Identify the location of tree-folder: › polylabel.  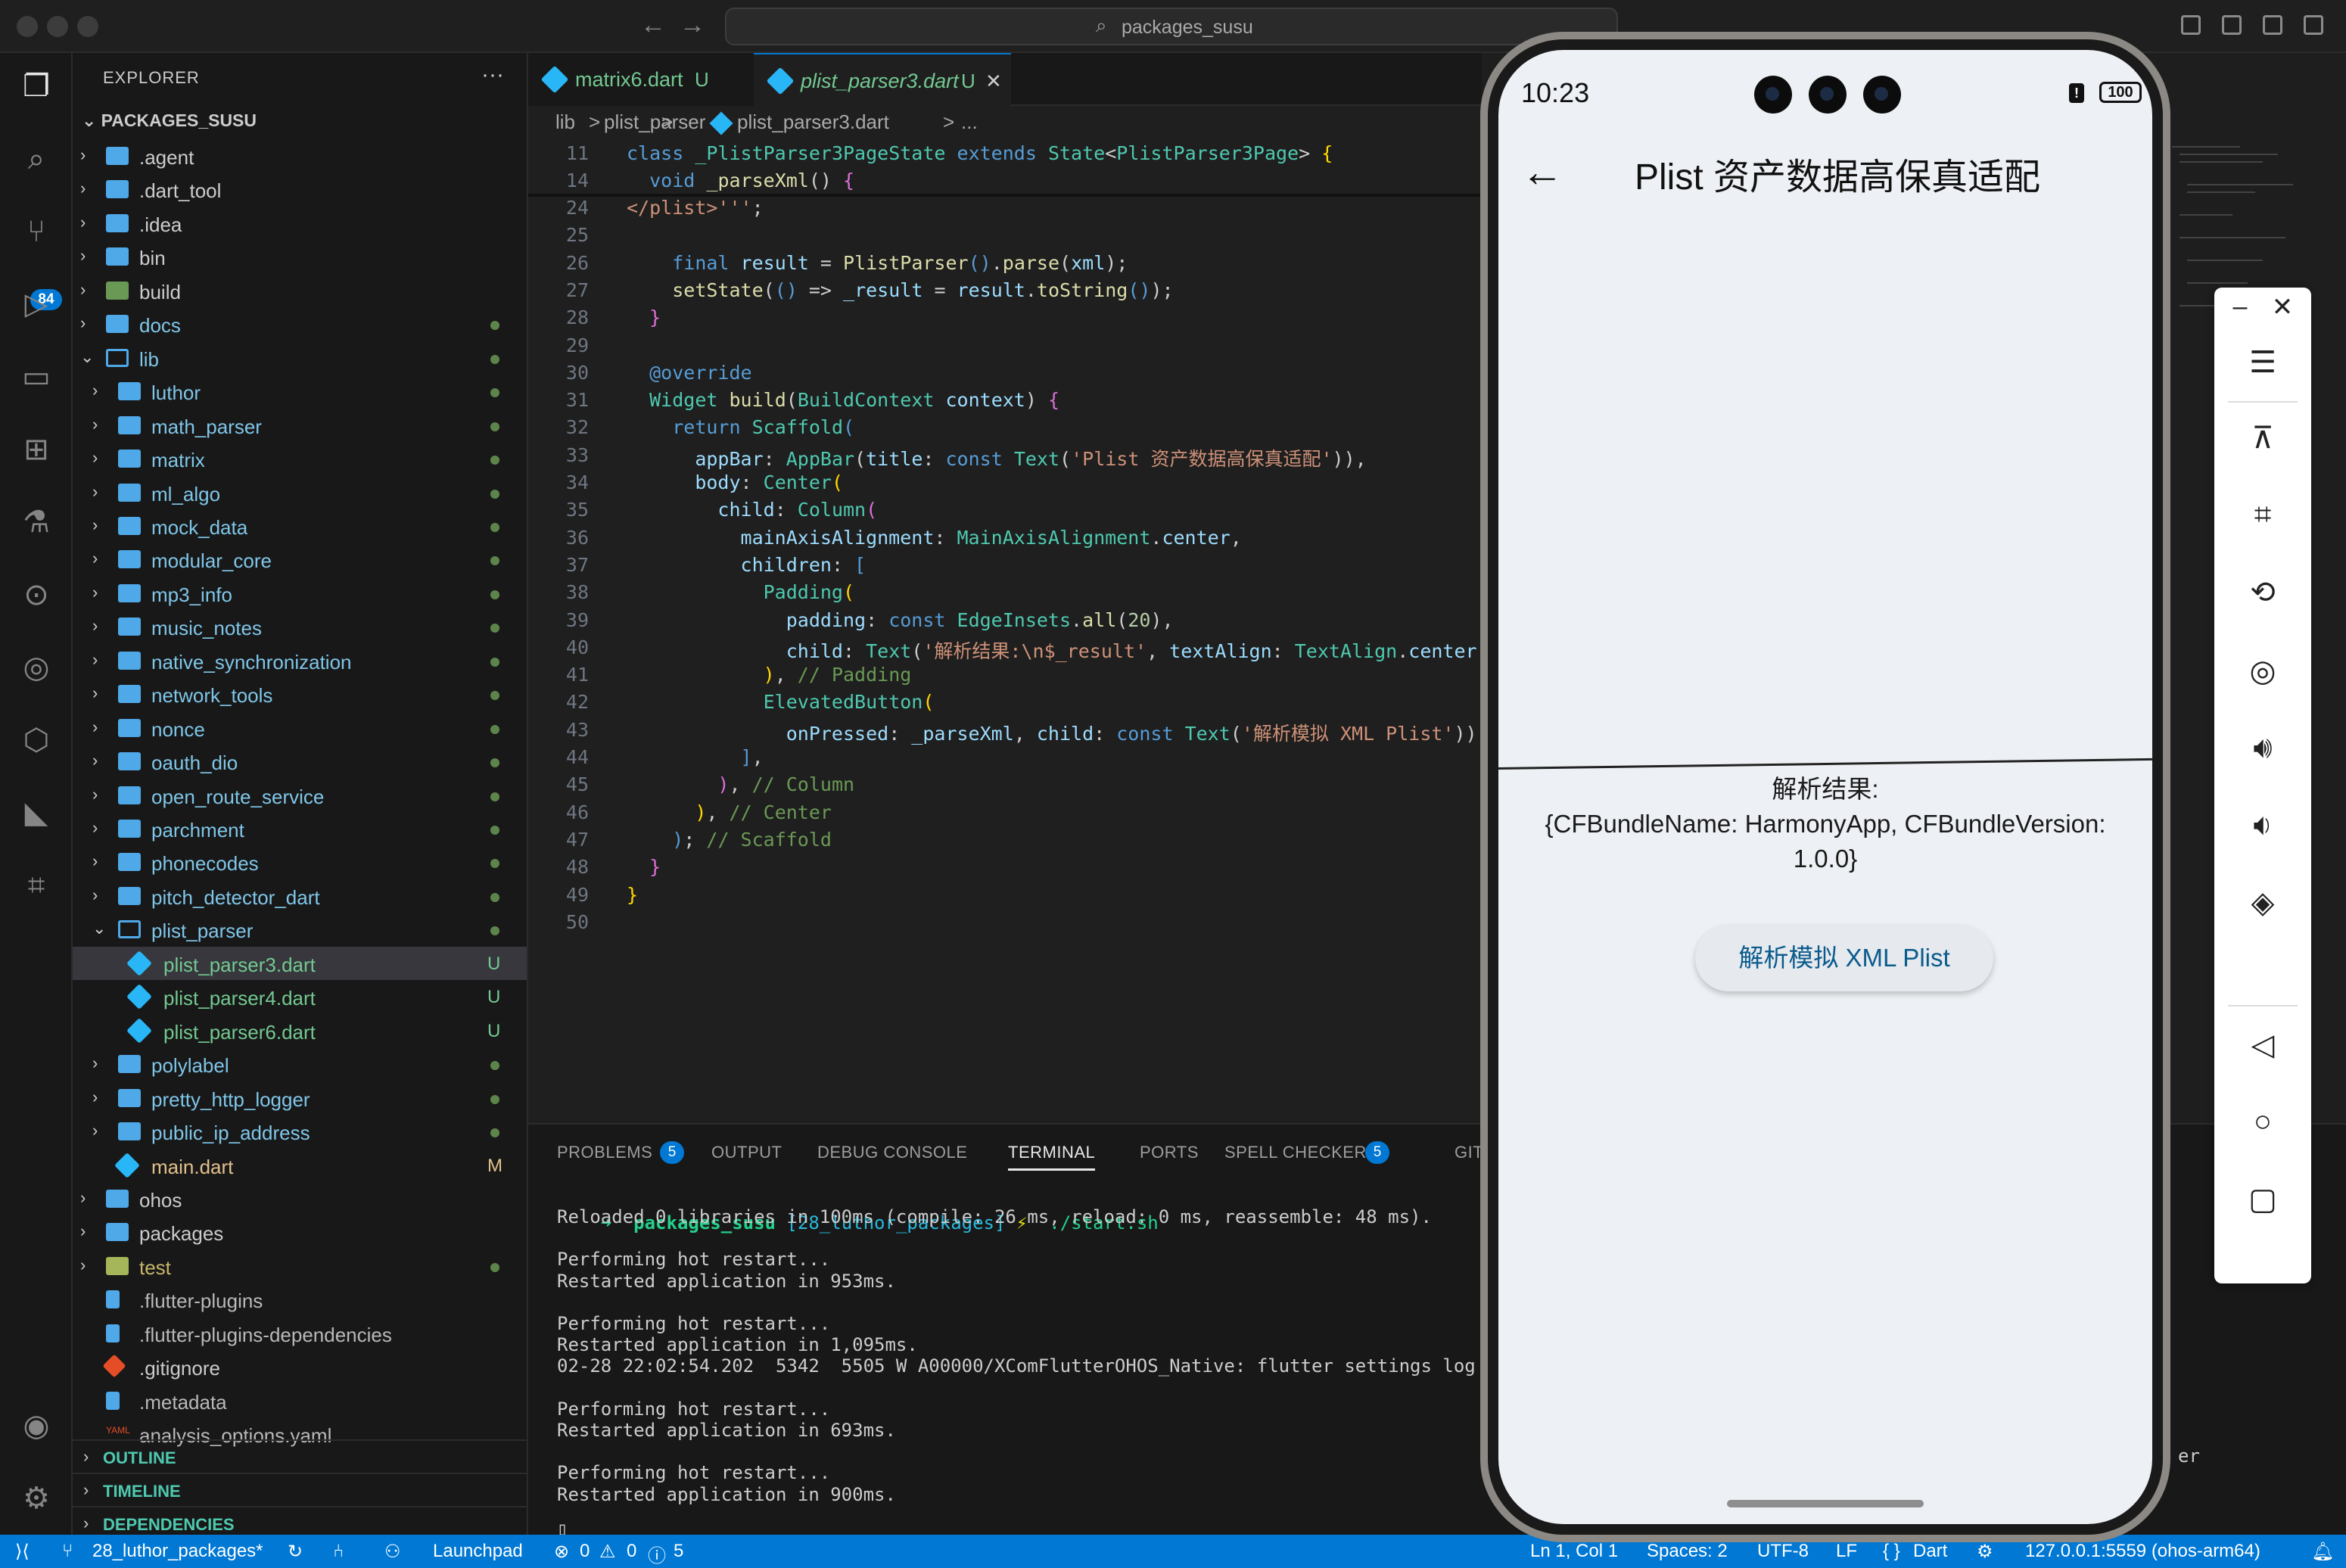
(300, 1064).